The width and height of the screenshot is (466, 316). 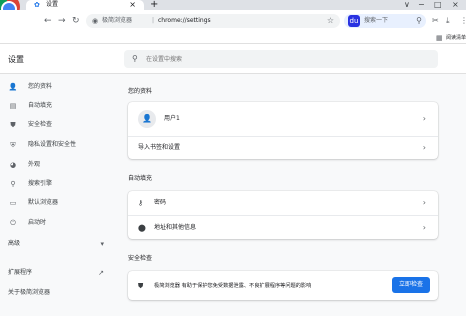 I want to click on maximize-button: □, so click(x=438, y=5).